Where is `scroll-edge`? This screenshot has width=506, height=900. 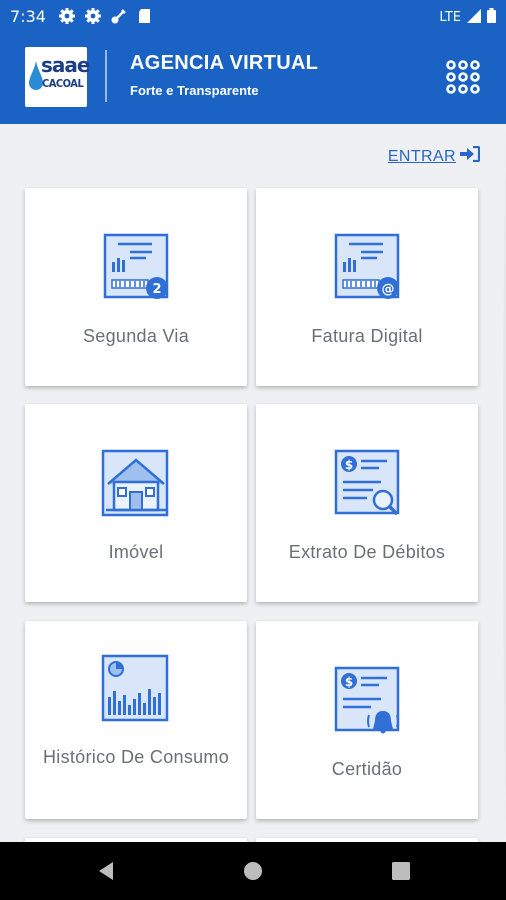 scroll-edge is located at coordinates (502, 483).